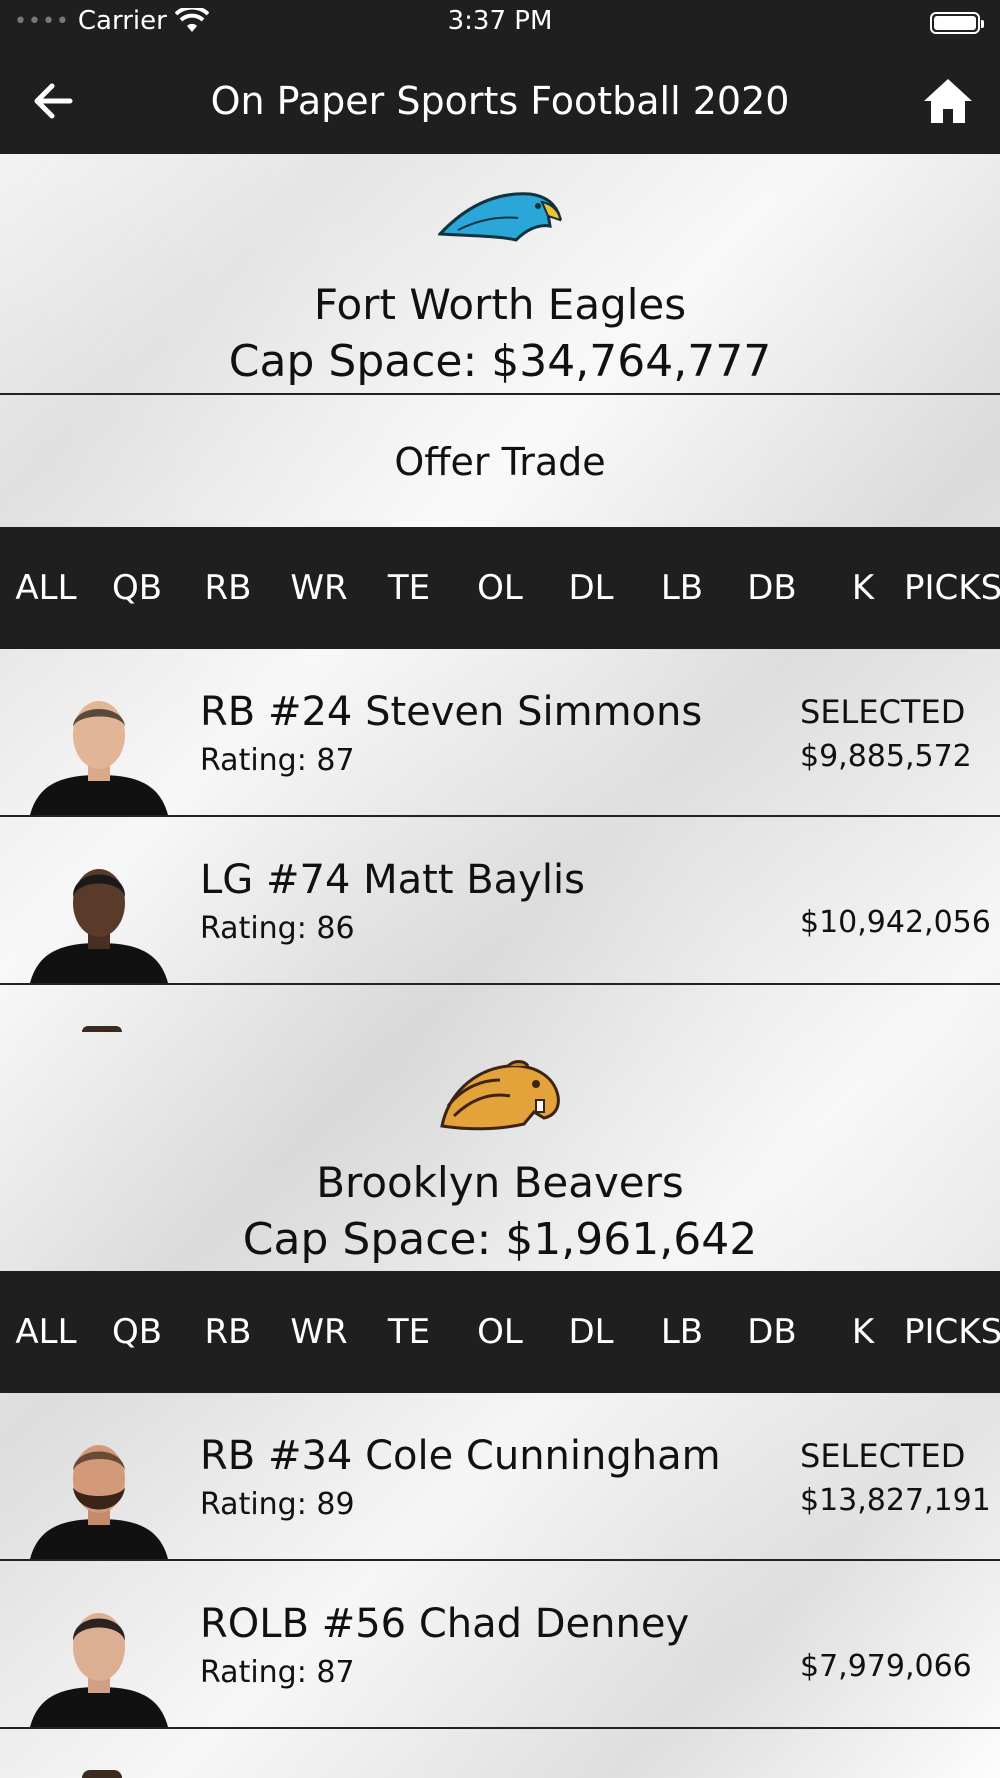 The image size is (1000, 1778). Describe the element at coordinates (53, 101) in the screenshot. I see `arrow-left-icon` at that location.